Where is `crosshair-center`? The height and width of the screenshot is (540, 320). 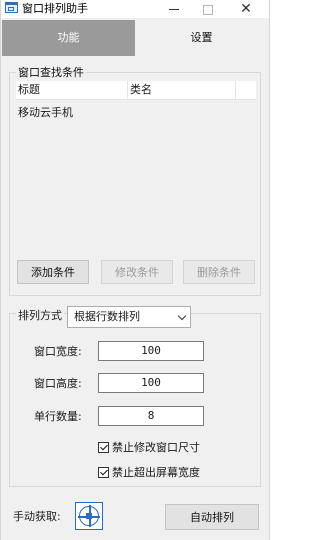 crosshair-center is located at coordinates (89, 516).